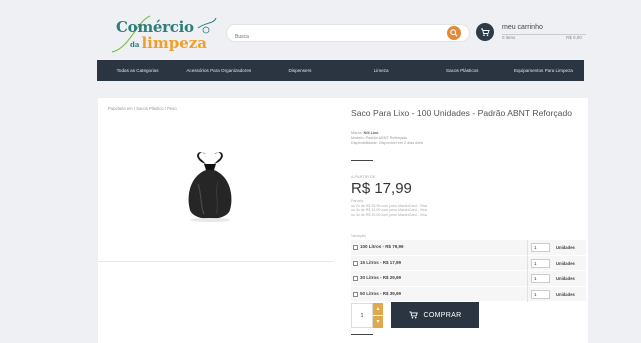 The height and width of the screenshot is (343, 641). I want to click on variation-row: 50 Litros - R$ 39,99 1 Unidades, so click(468, 294).